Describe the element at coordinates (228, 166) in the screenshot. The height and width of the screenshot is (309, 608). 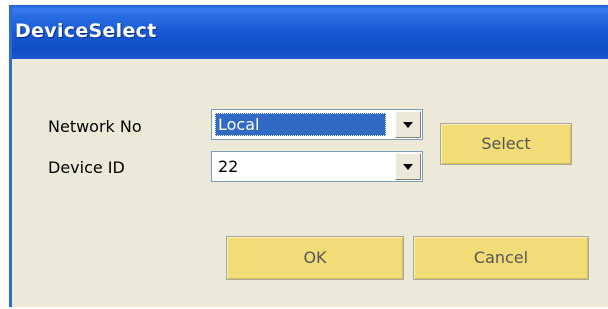
I see `device-id-value: 22` at that location.